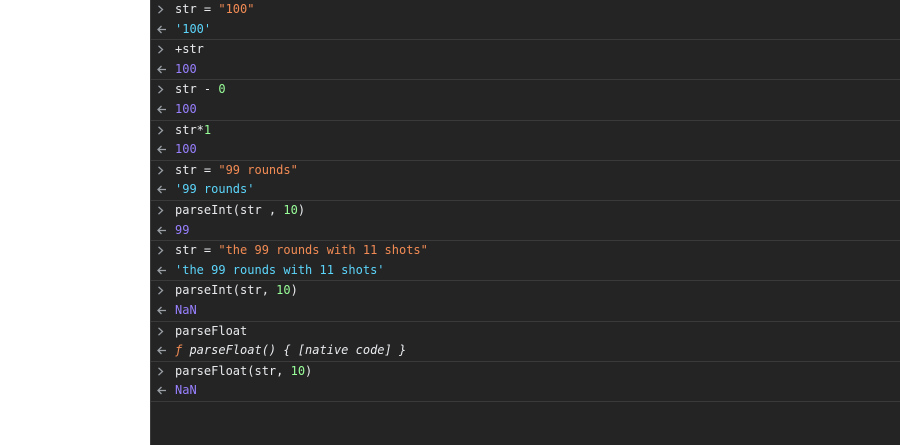 Image resolution: width=900 pixels, height=445 pixels. Describe the element at coordinates (189, 49) in the screenshot. I see `code-token: +str` at that location.